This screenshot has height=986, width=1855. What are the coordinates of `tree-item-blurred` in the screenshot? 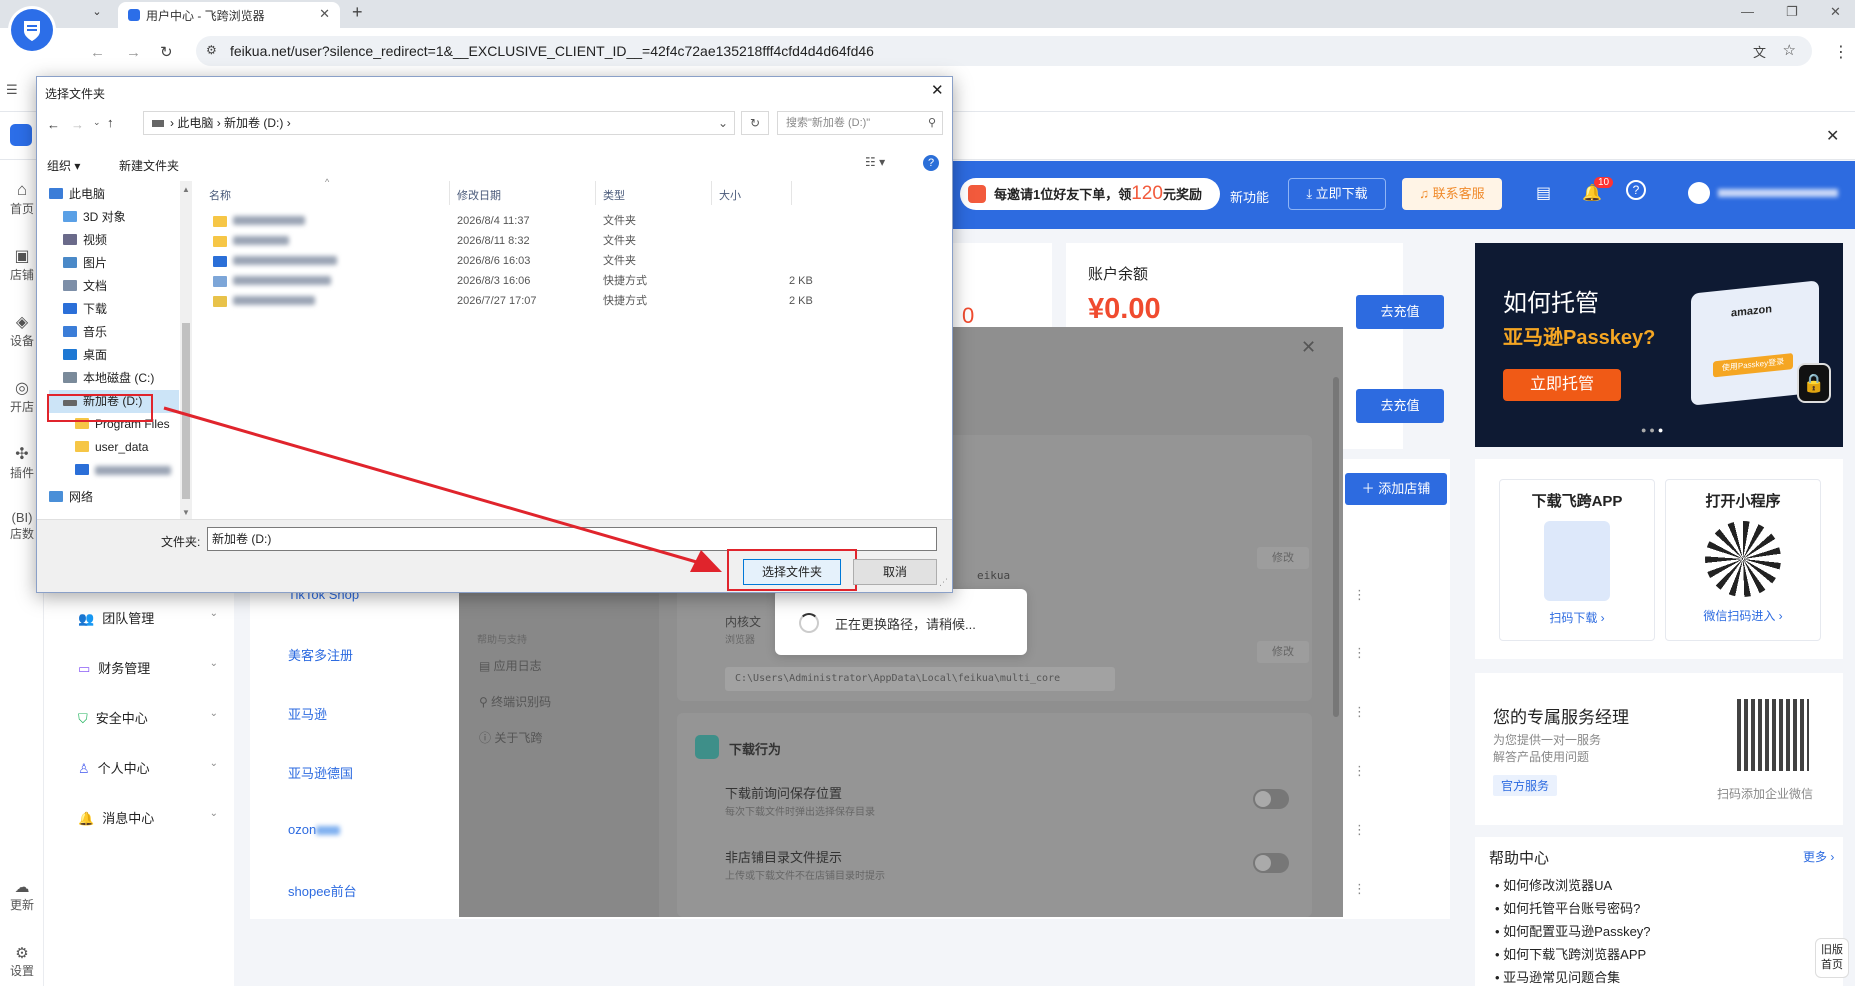 It's located at (114, 470).